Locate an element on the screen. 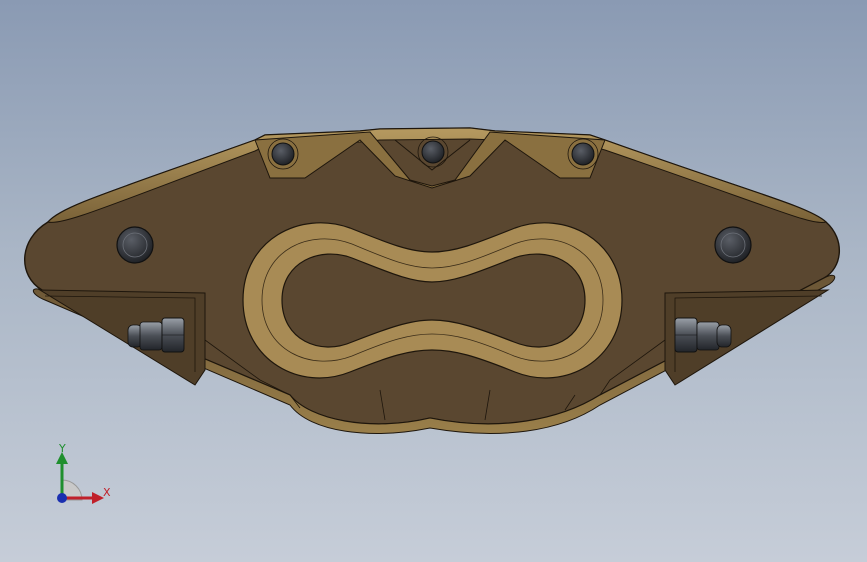 This screenshot has width=867, height=562. z-axis-dot is located at coordinates (62, 498).